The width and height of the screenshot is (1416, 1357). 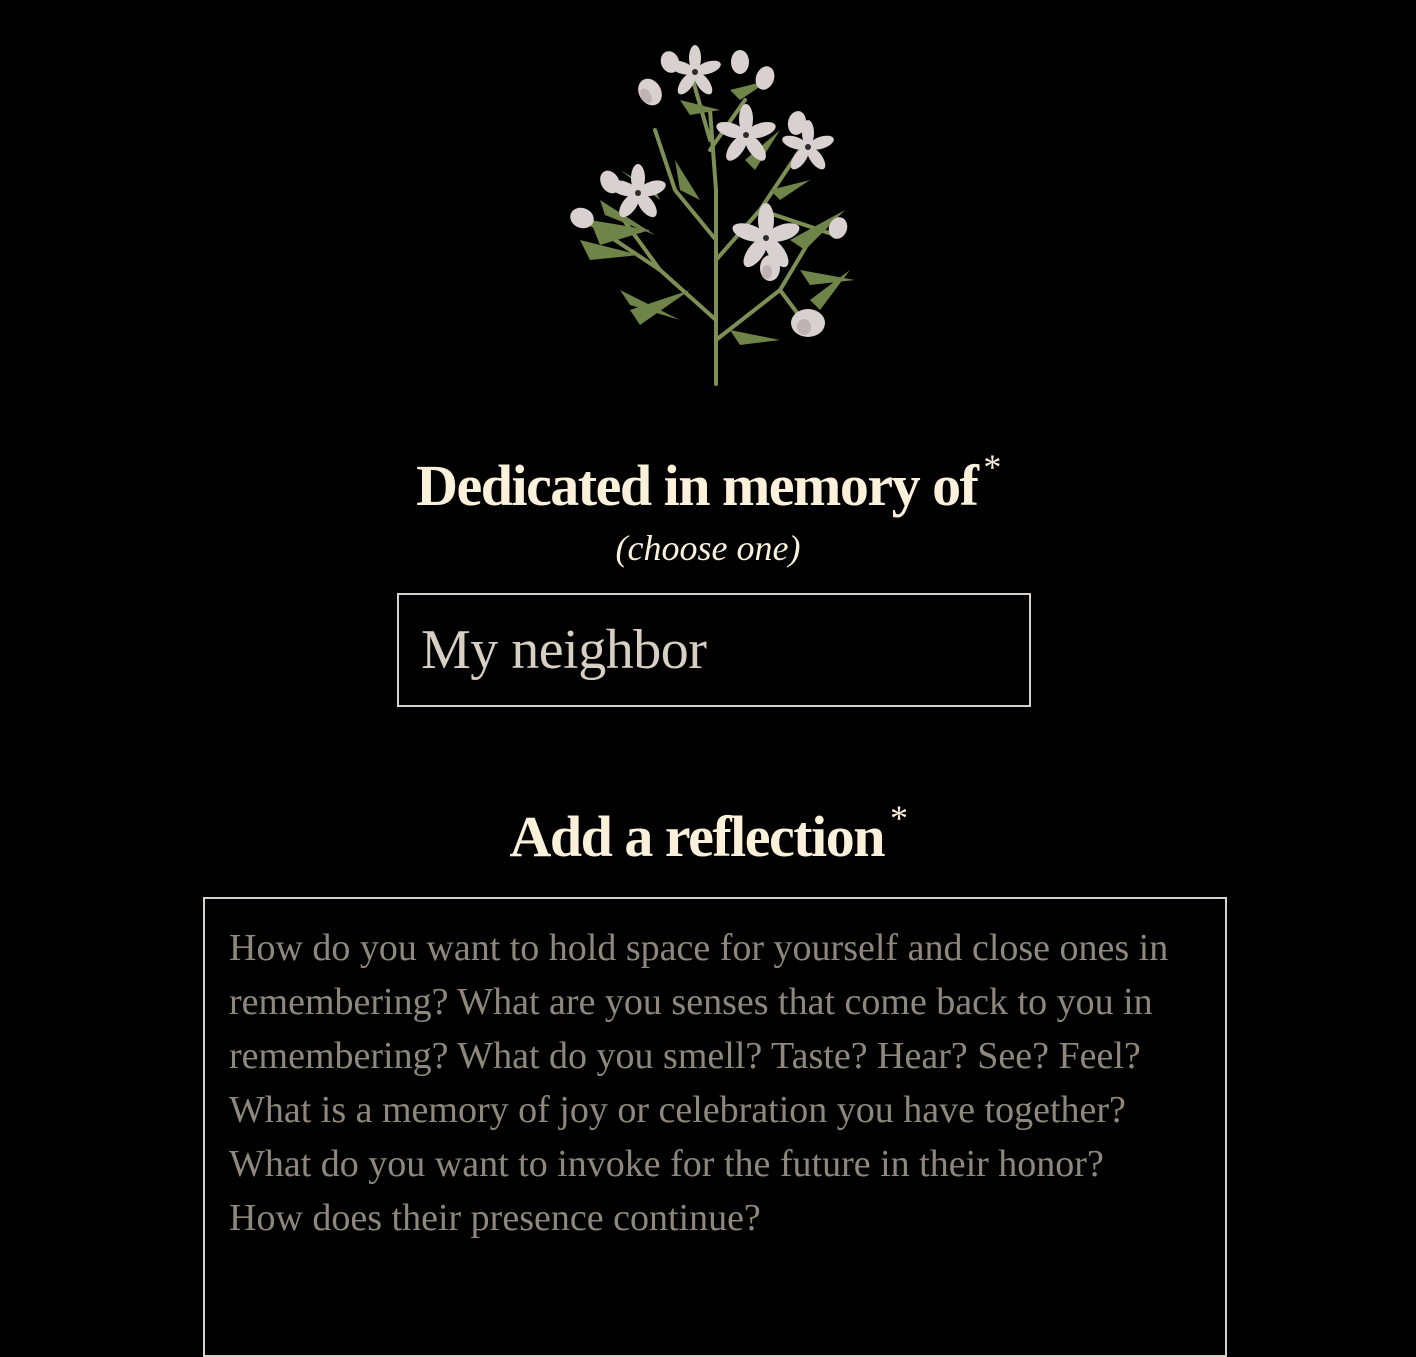 I want to click on reflection-label: Add a reflection, so click(x=697, y=836).